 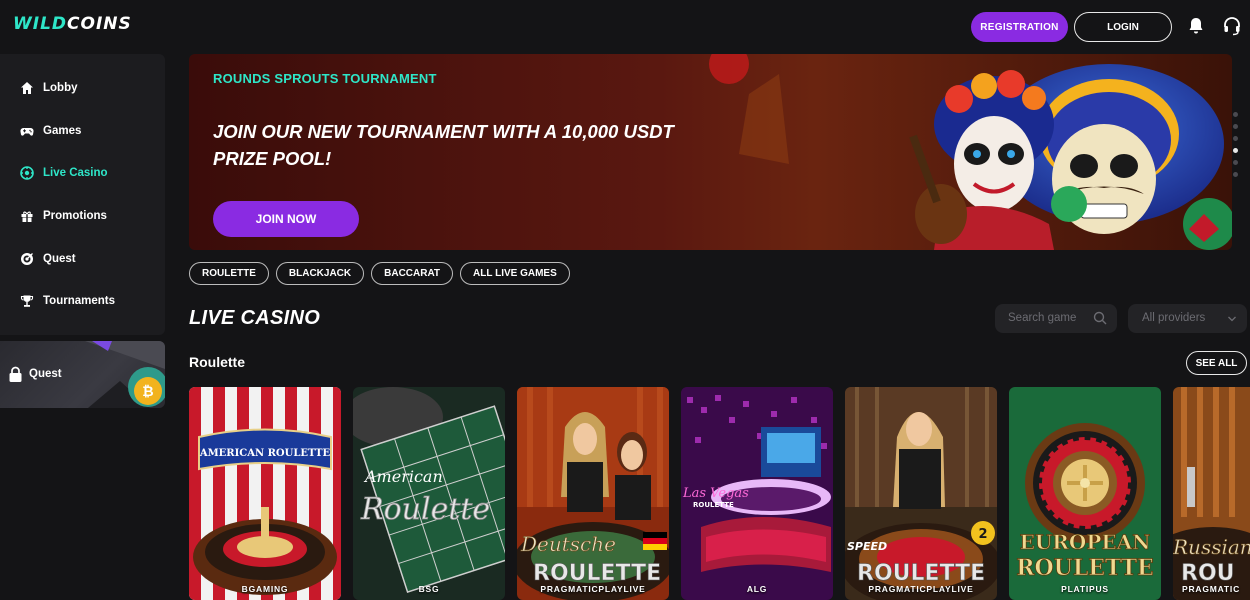 I want to click on roulette-icon, so click(x=27, y=173).